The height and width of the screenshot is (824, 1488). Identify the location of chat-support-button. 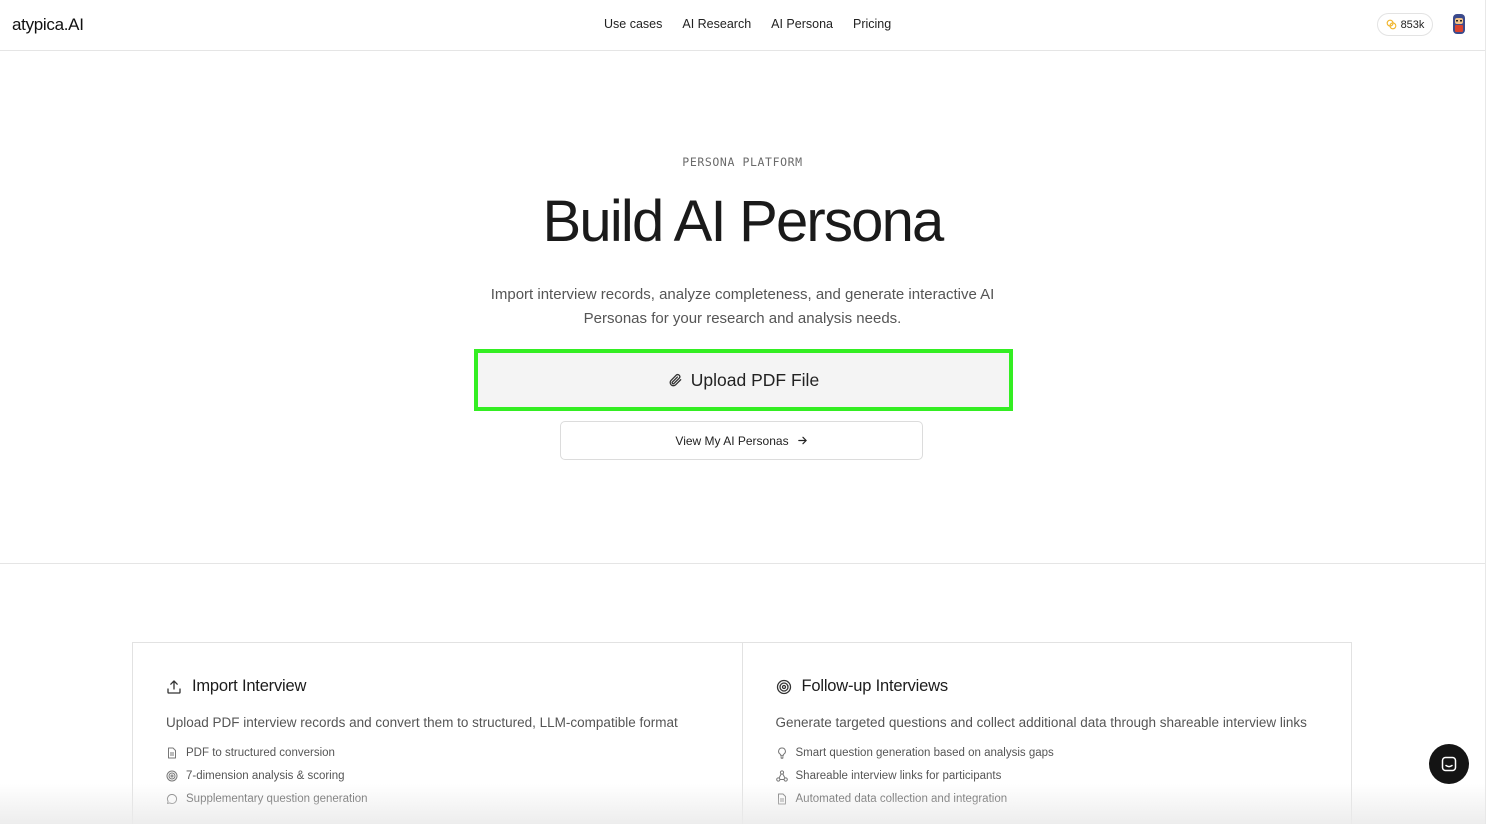
(1449, 764).